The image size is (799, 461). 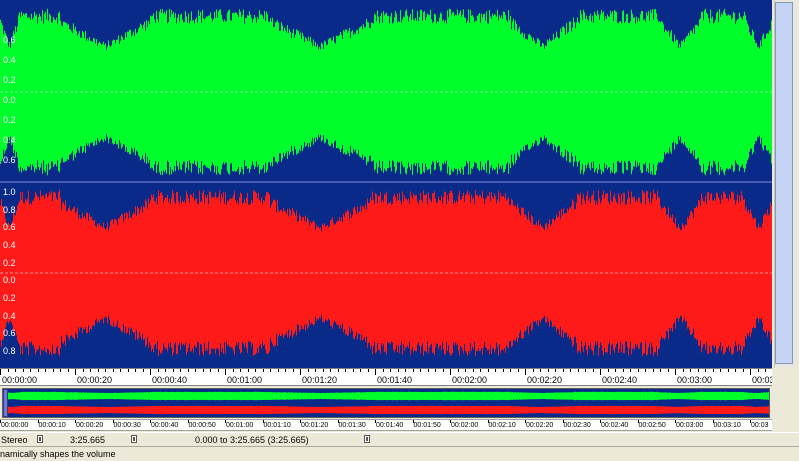 I want to click on overview-waveform, so click(x=386, y=403).